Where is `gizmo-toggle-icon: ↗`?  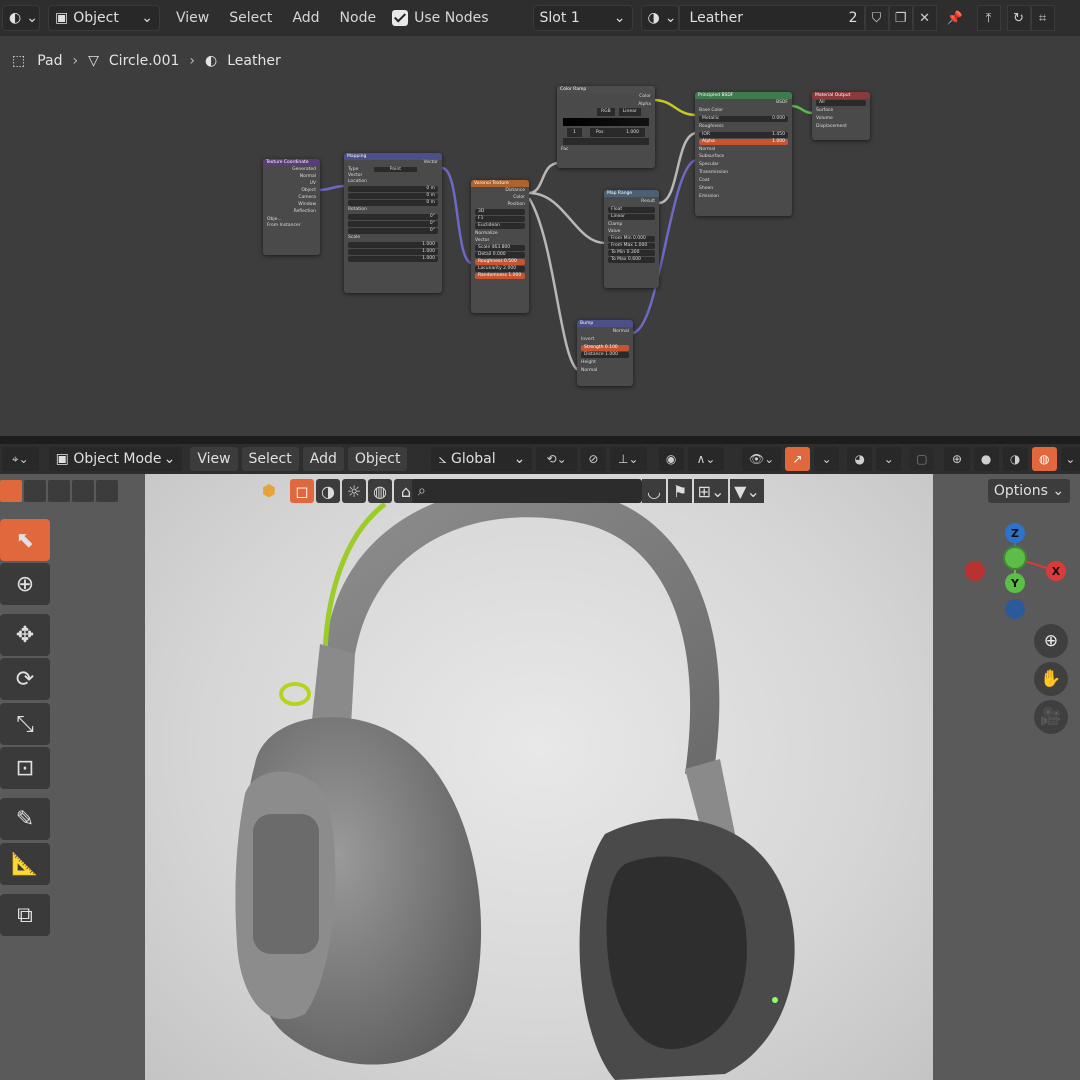 gizmo-toggle-icon: ↗ is located at coordinates (797, 459).